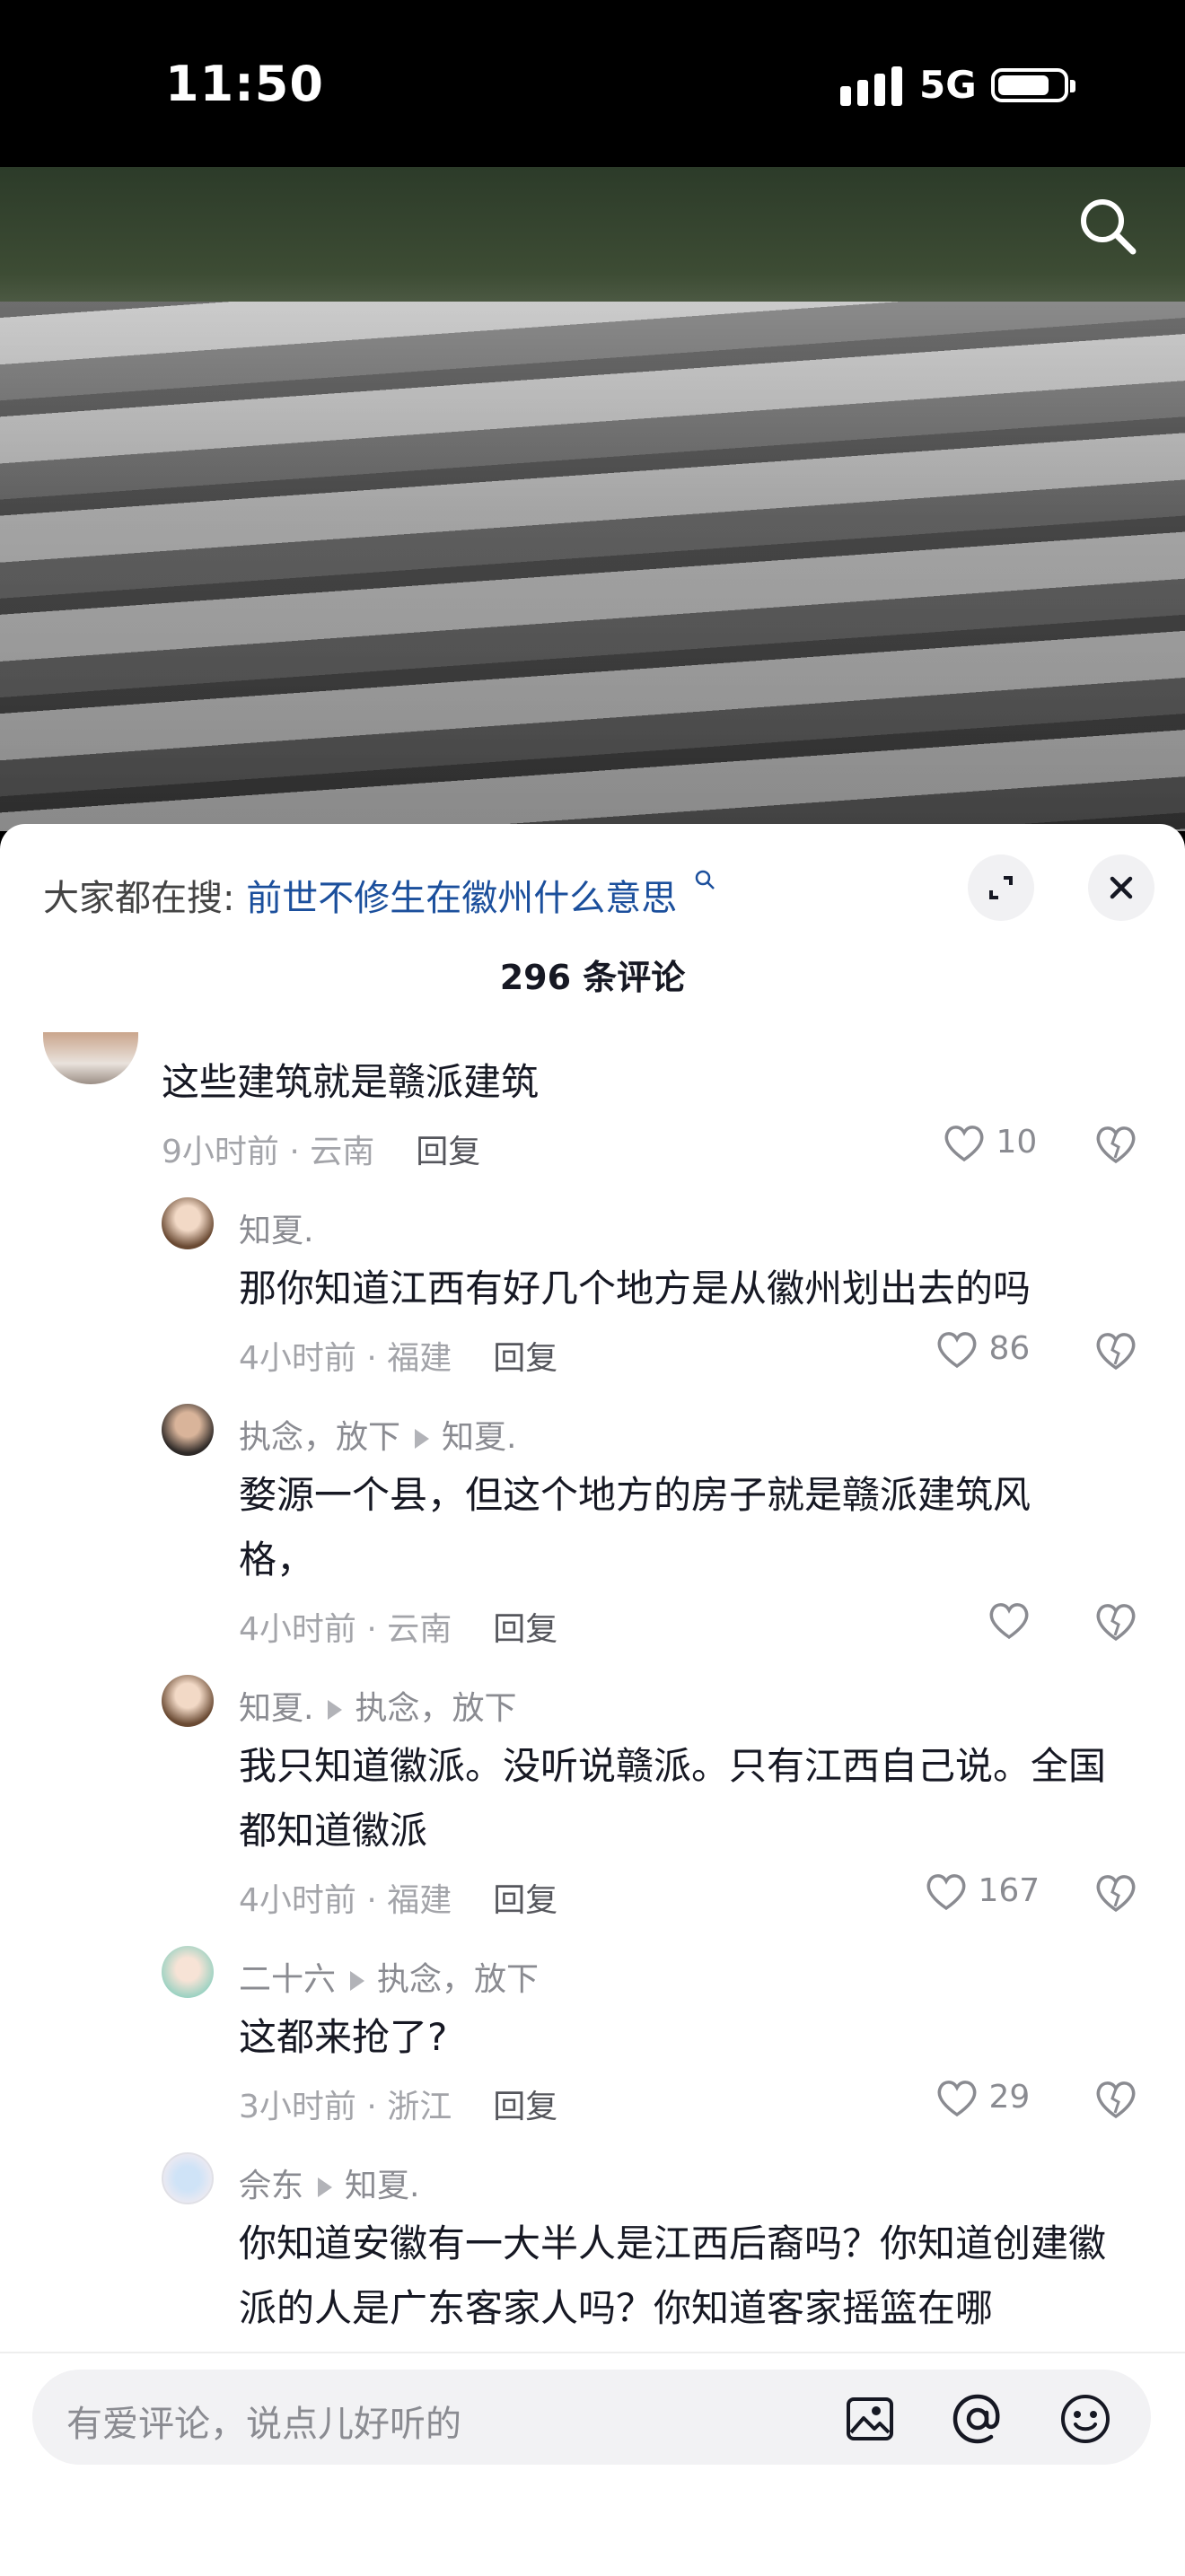 The width and height of the screenshot is (1185, 2576). What do you see at coordinates (990, 1143) in the screenshot?
I see `like-button: 10` at bounding box center [990, 1143].